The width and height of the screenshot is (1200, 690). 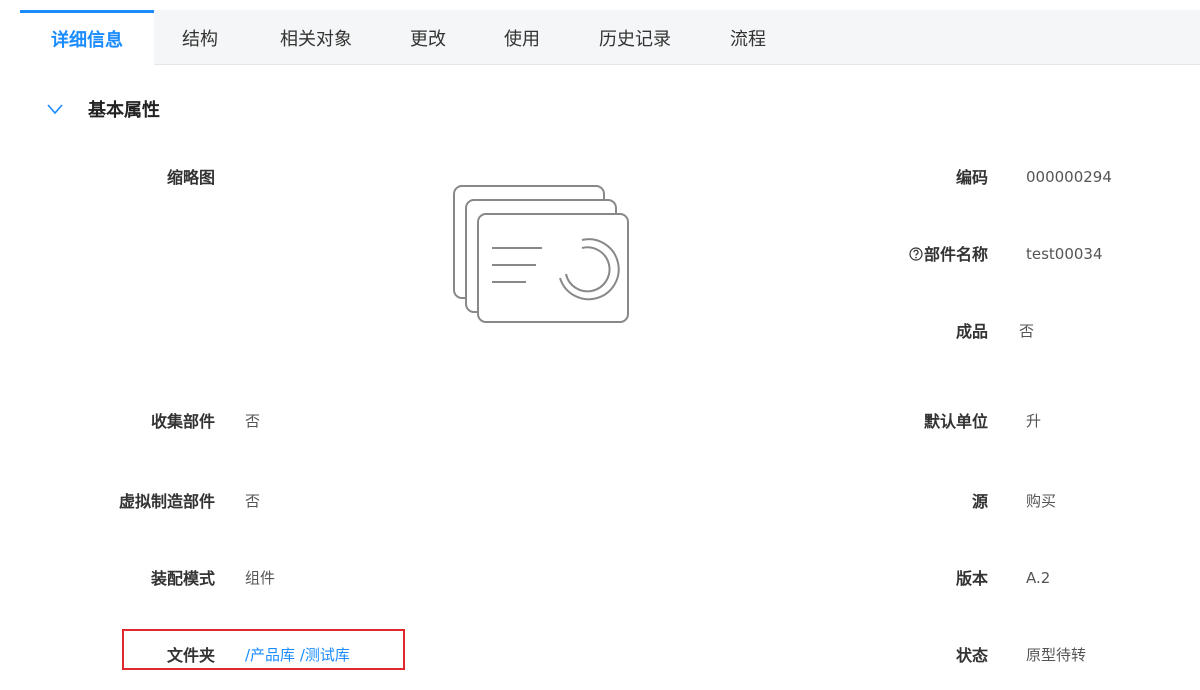 I want to click on finished-label: 成品, so click(x=971, y=331).